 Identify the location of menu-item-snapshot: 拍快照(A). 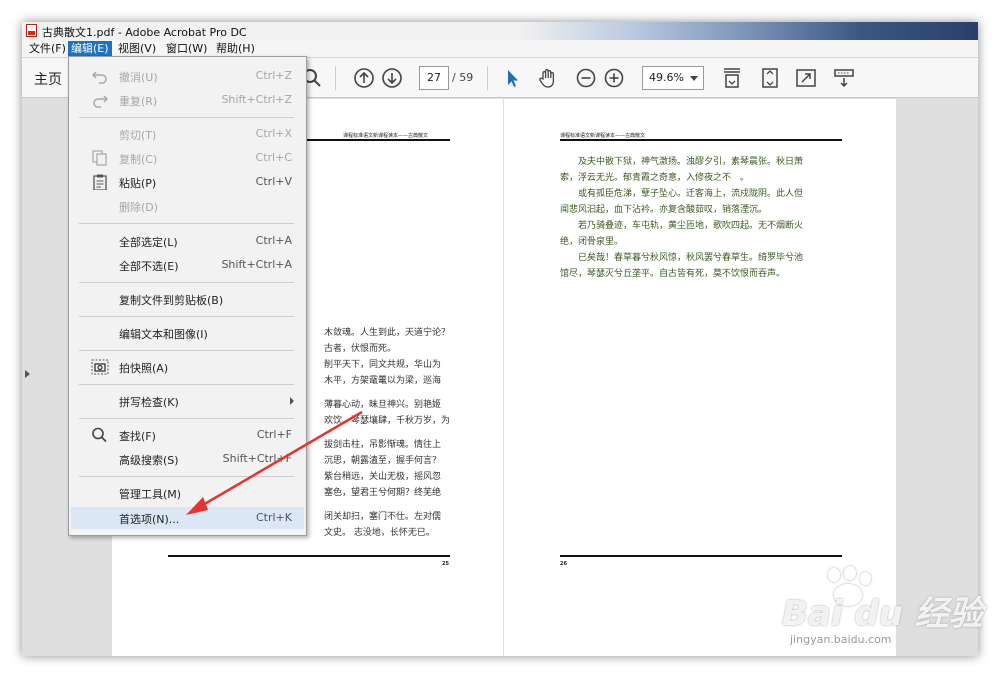
(187, 367).